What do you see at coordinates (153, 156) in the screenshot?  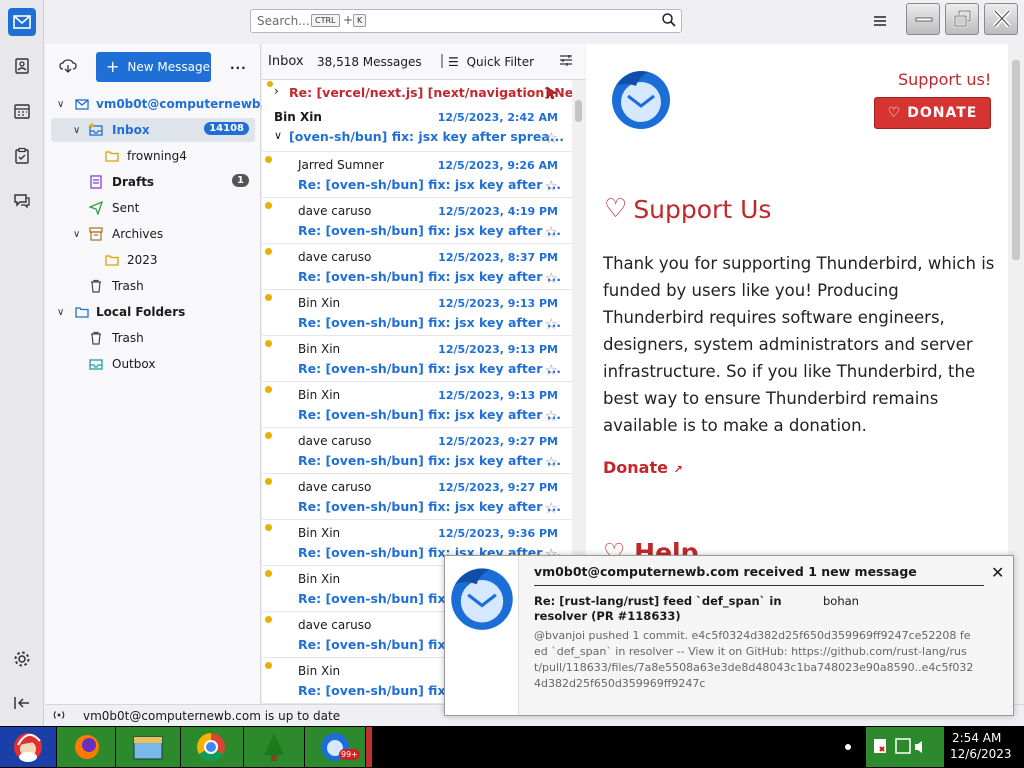 I see `folder-frowning4: frowning4` at bounding box center [153, 156].